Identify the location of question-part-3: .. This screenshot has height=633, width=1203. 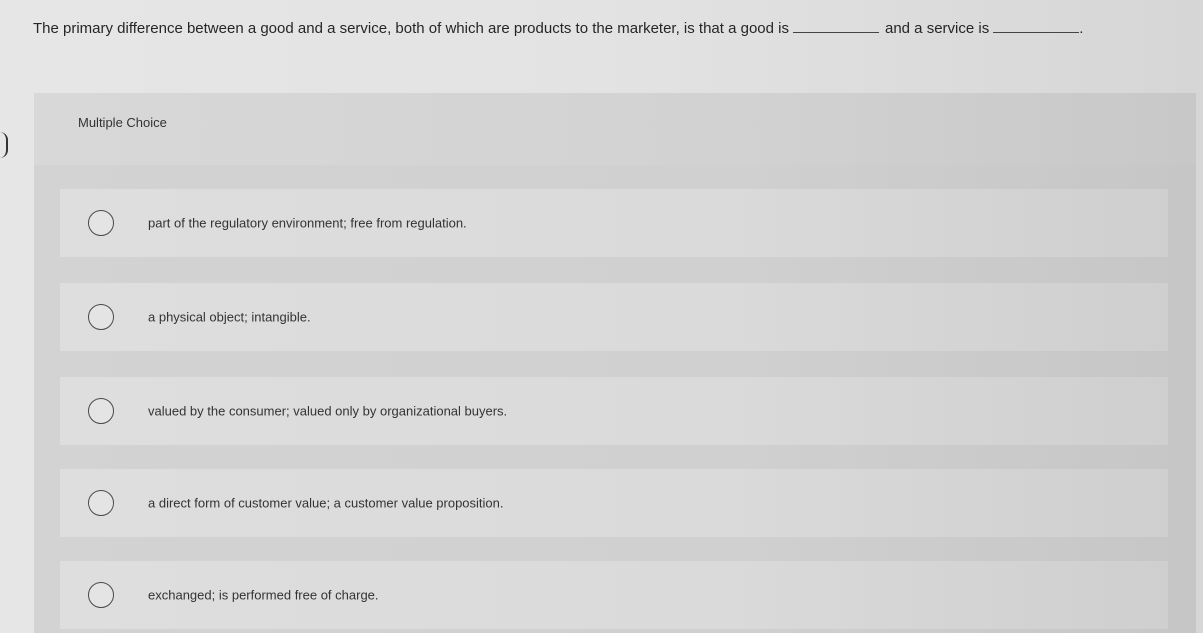
(1081, 28).